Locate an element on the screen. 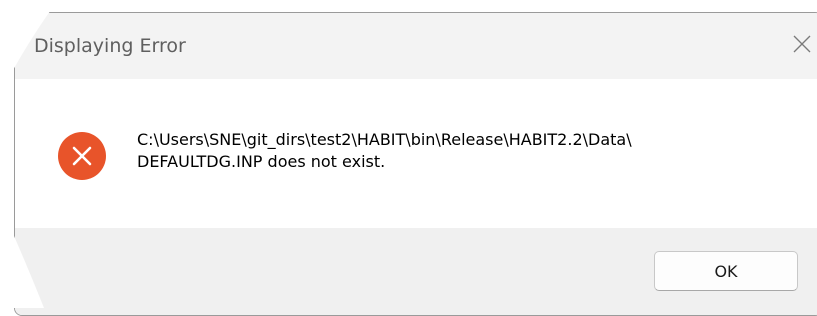 This screenshot has height=316, width=817. close-icon is located at coordinates (802, 44).